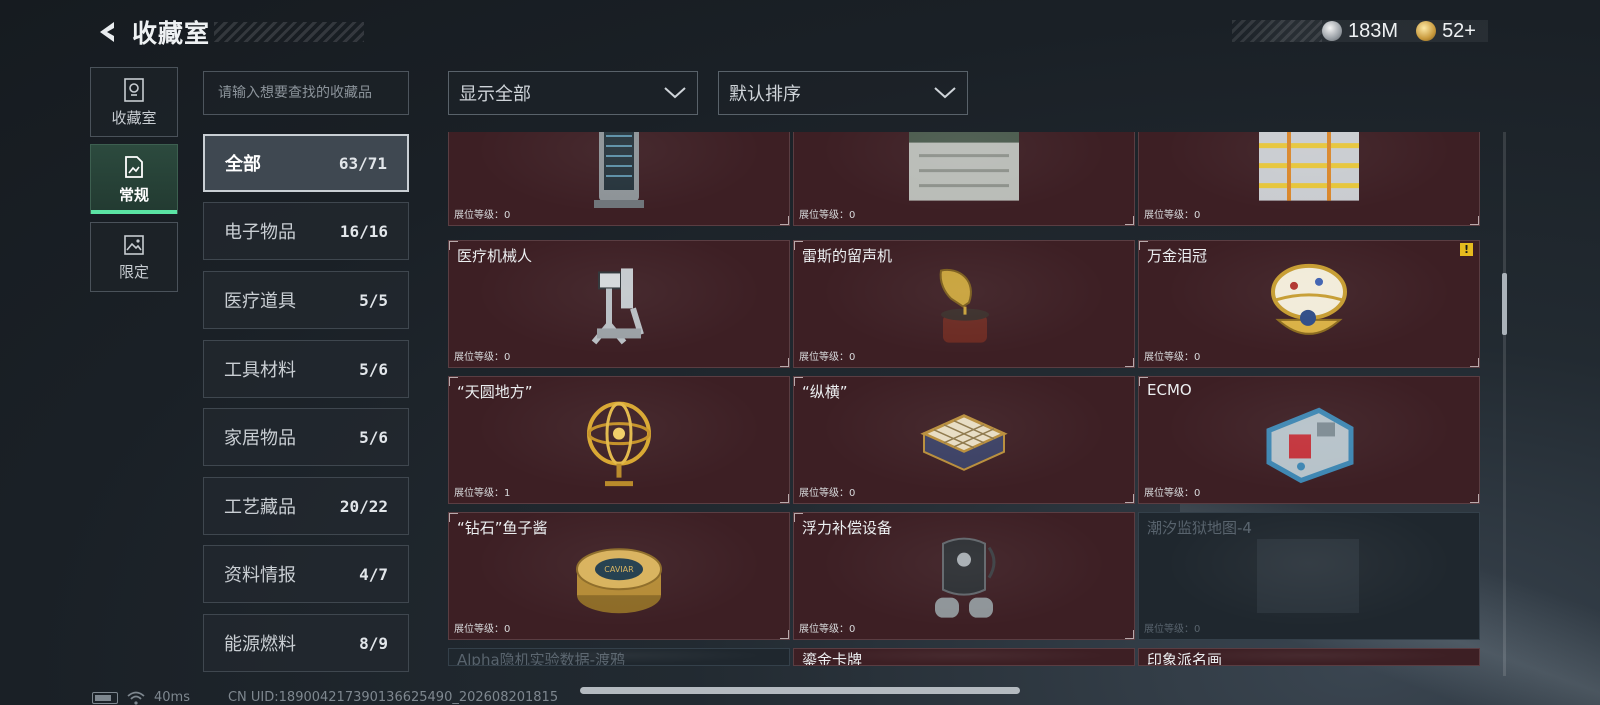 The height and width of the screenshot is (705, 1600). I want to click on category-name: 工艺藏品, so click(260, 507).